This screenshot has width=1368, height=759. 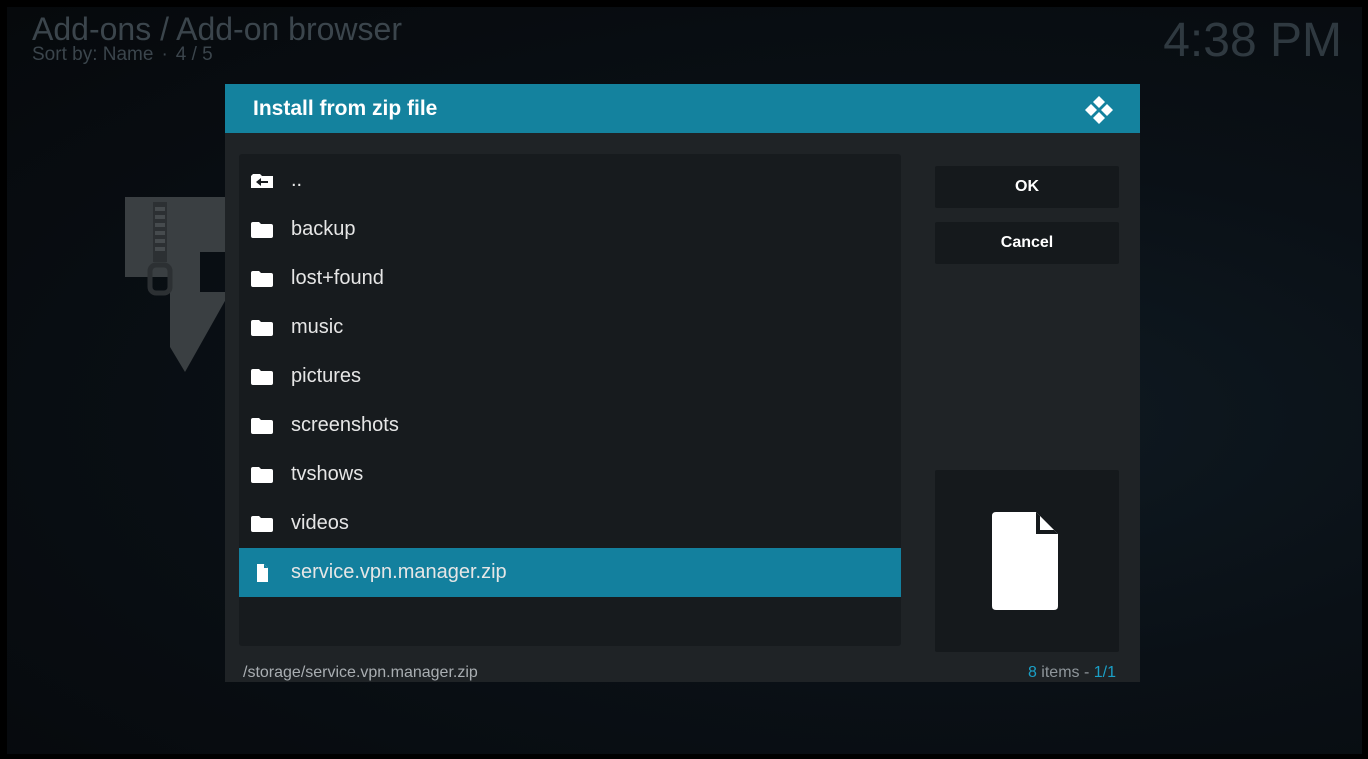 What do you see at coordinates (345, 425) in the screenshot?
I see `list-item-label: screenshots` at bounding box center [345, 425].